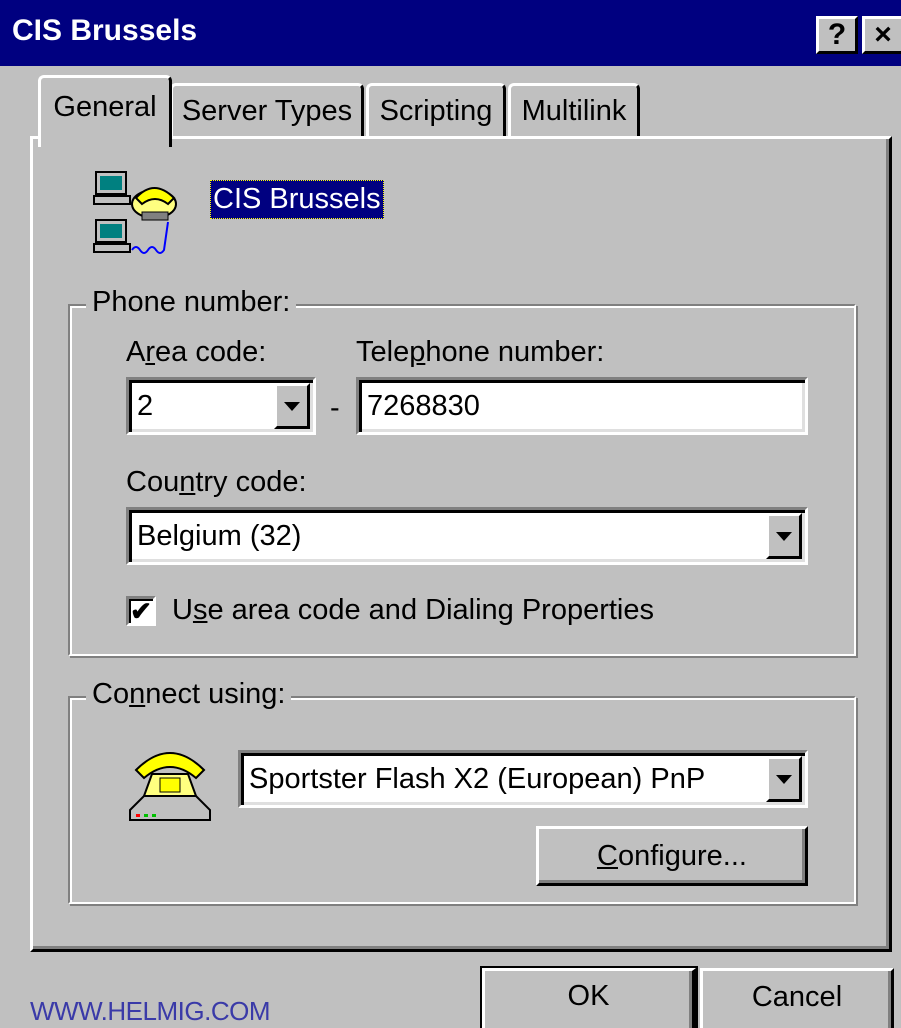 The image size is (901, 1028). I want to click on close-icon: ×, so click(883, 34).